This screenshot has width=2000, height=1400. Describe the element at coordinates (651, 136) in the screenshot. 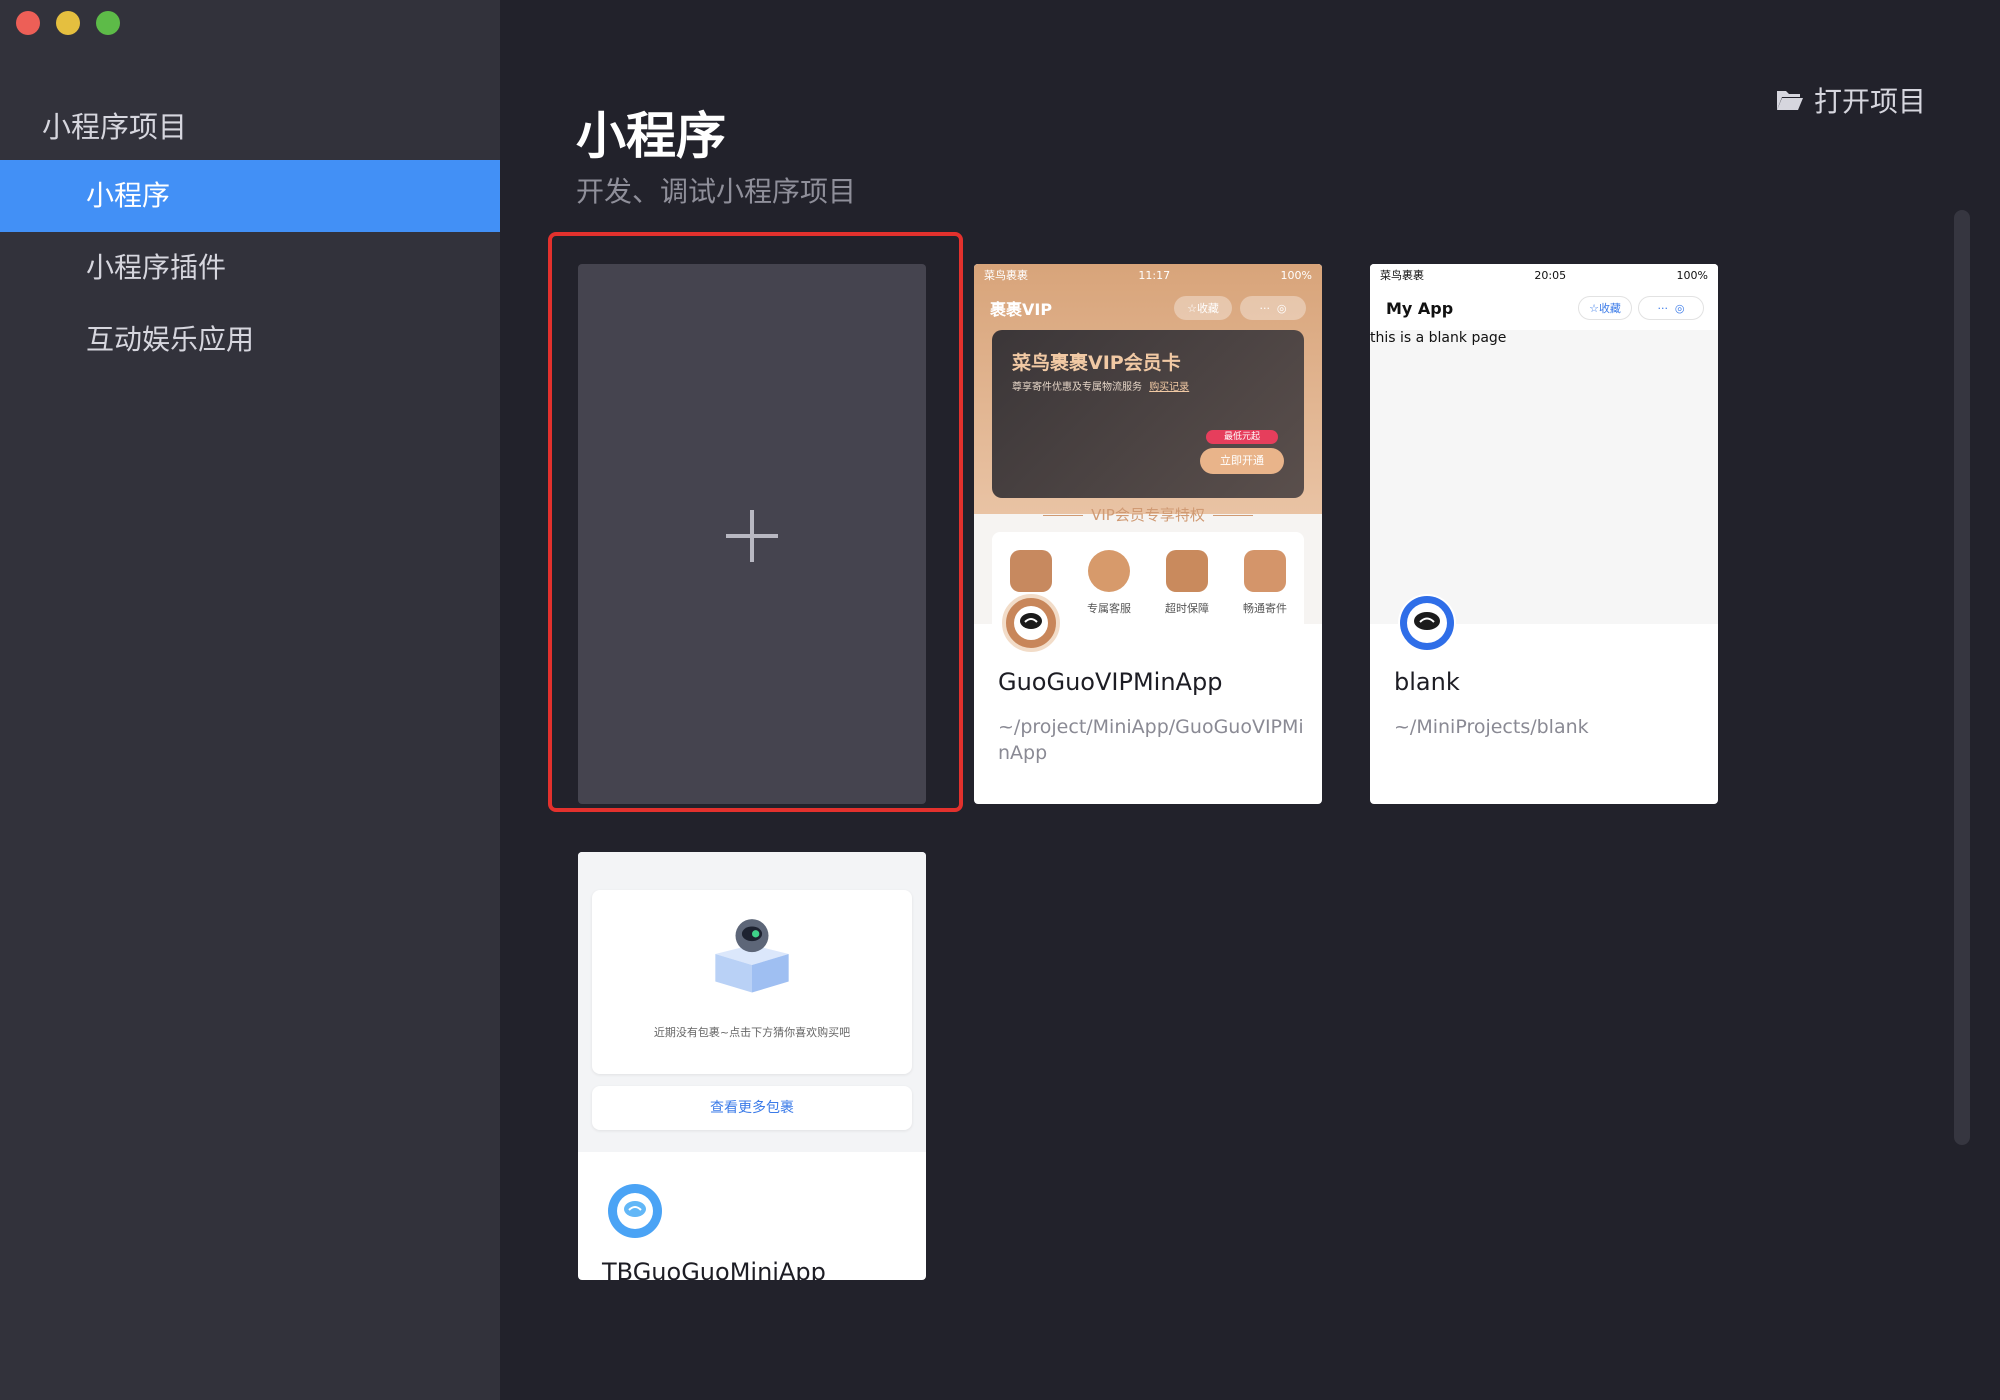

I see `page-title: 小程序` at that location.